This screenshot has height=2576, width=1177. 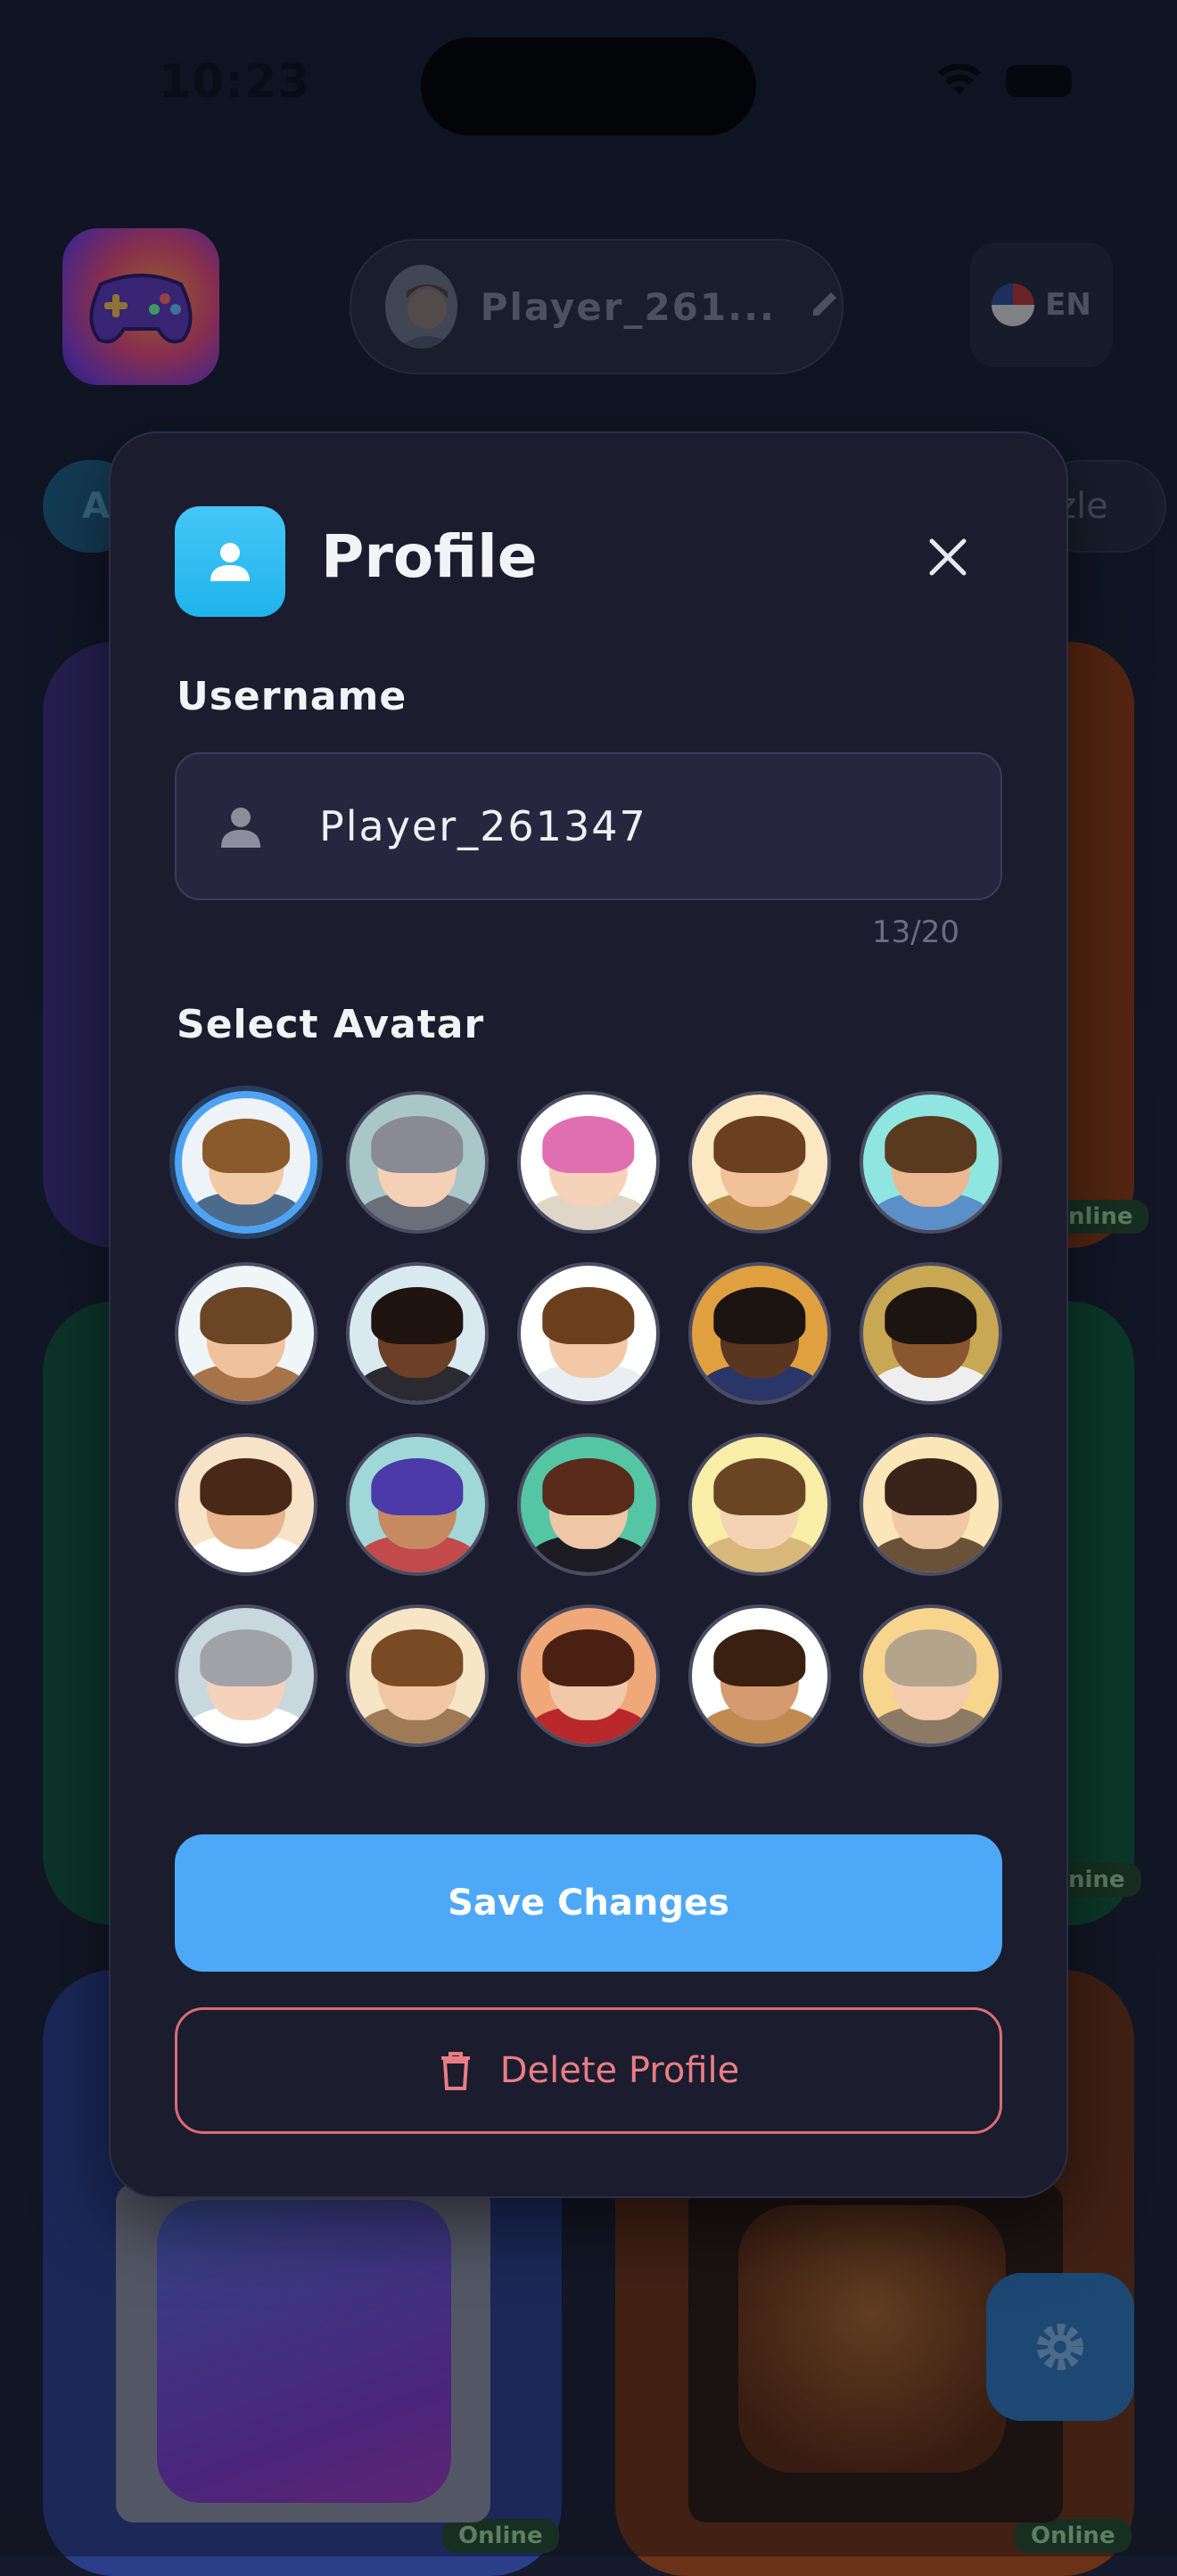 I want to click on modal-title: Profile, so click(x=429, y=557).